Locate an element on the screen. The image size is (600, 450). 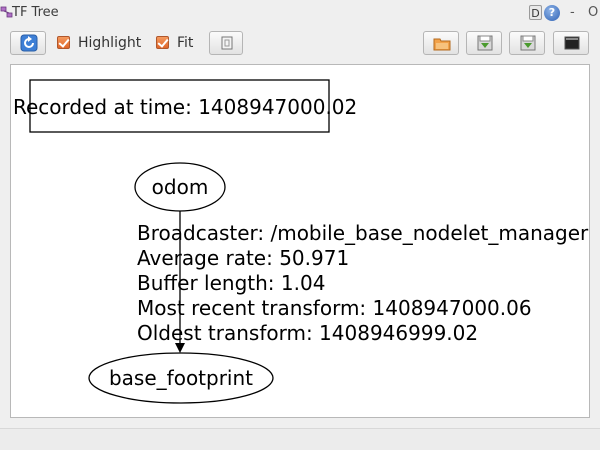
save-icon is located at coordinates (485, 43).